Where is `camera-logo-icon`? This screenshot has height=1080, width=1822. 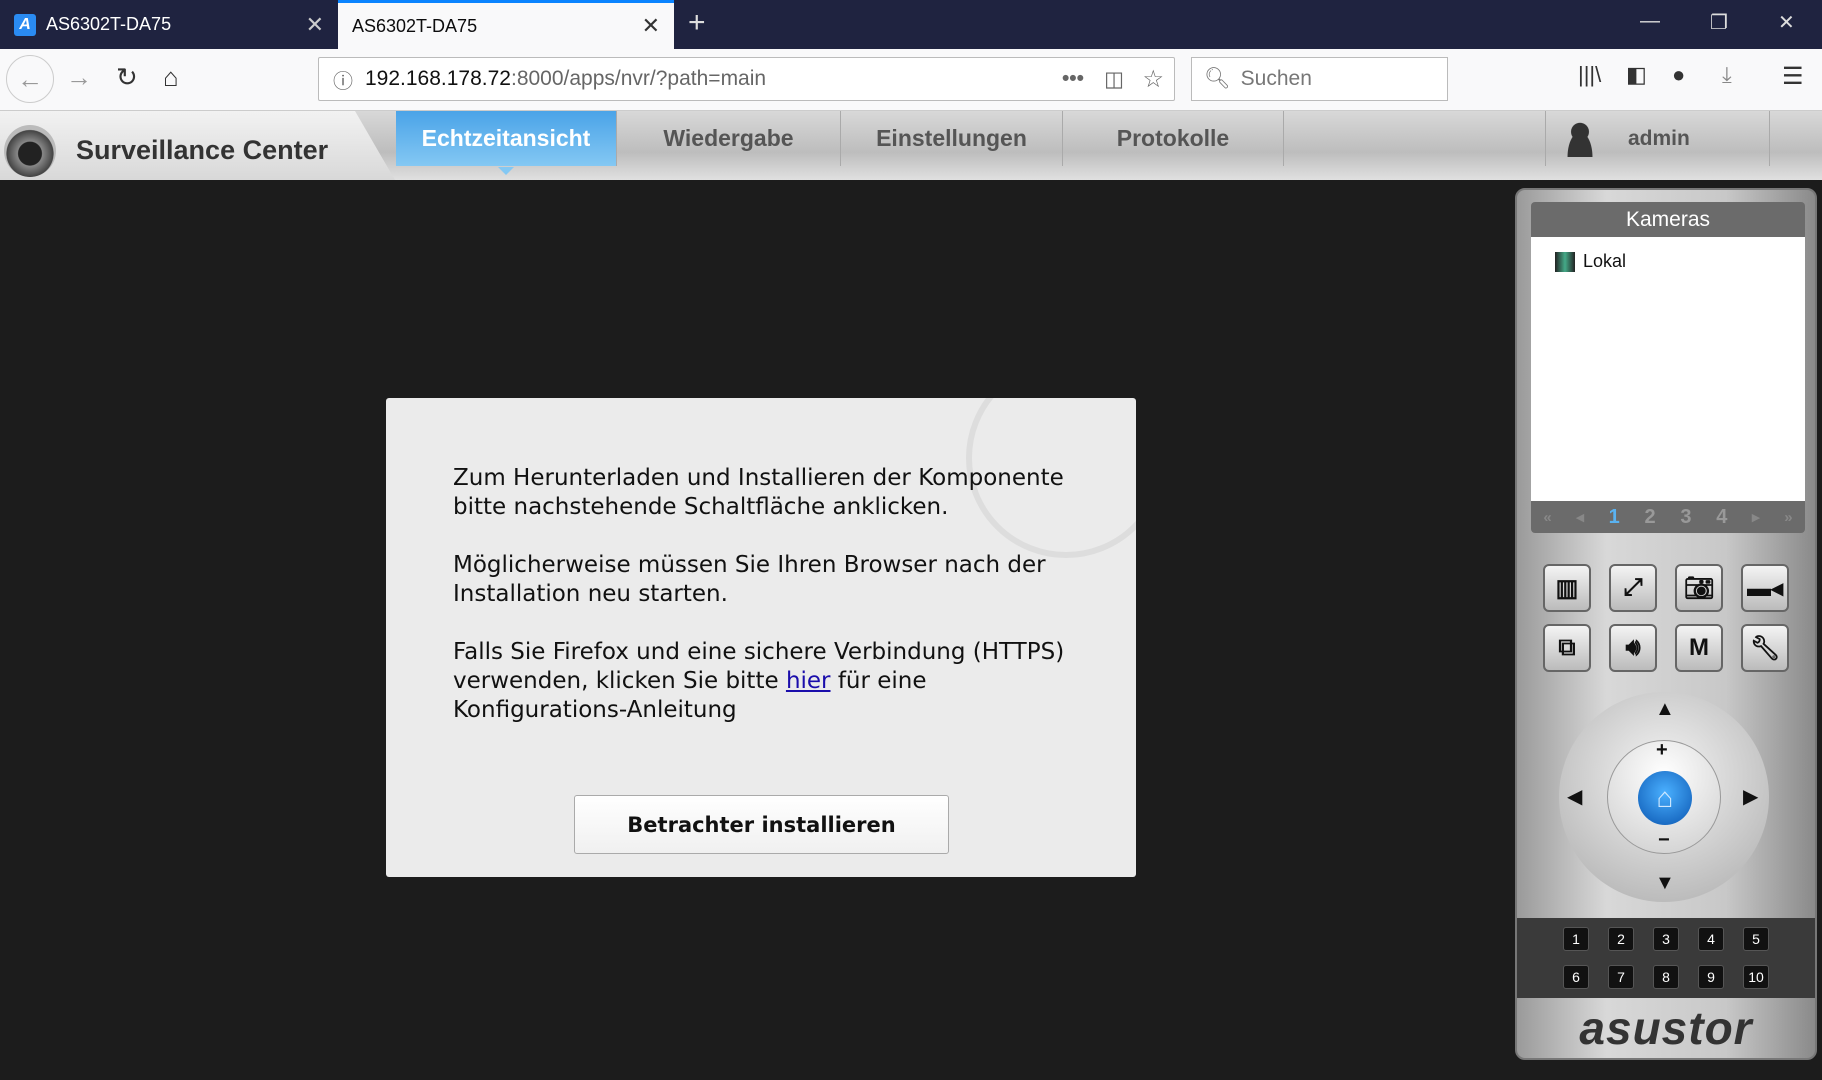
camera-logo-icon is located at coordinates (30, 151).